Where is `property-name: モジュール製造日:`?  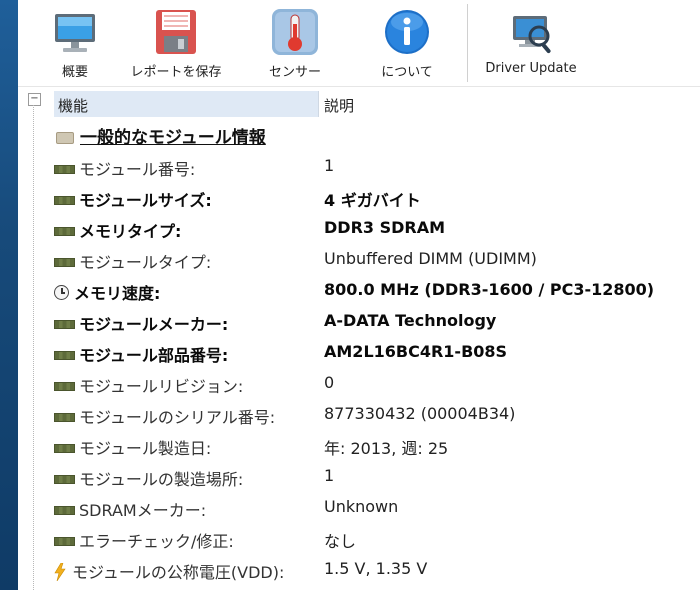 property-name: モジュール製造日: is located at coordinates (145, 448).